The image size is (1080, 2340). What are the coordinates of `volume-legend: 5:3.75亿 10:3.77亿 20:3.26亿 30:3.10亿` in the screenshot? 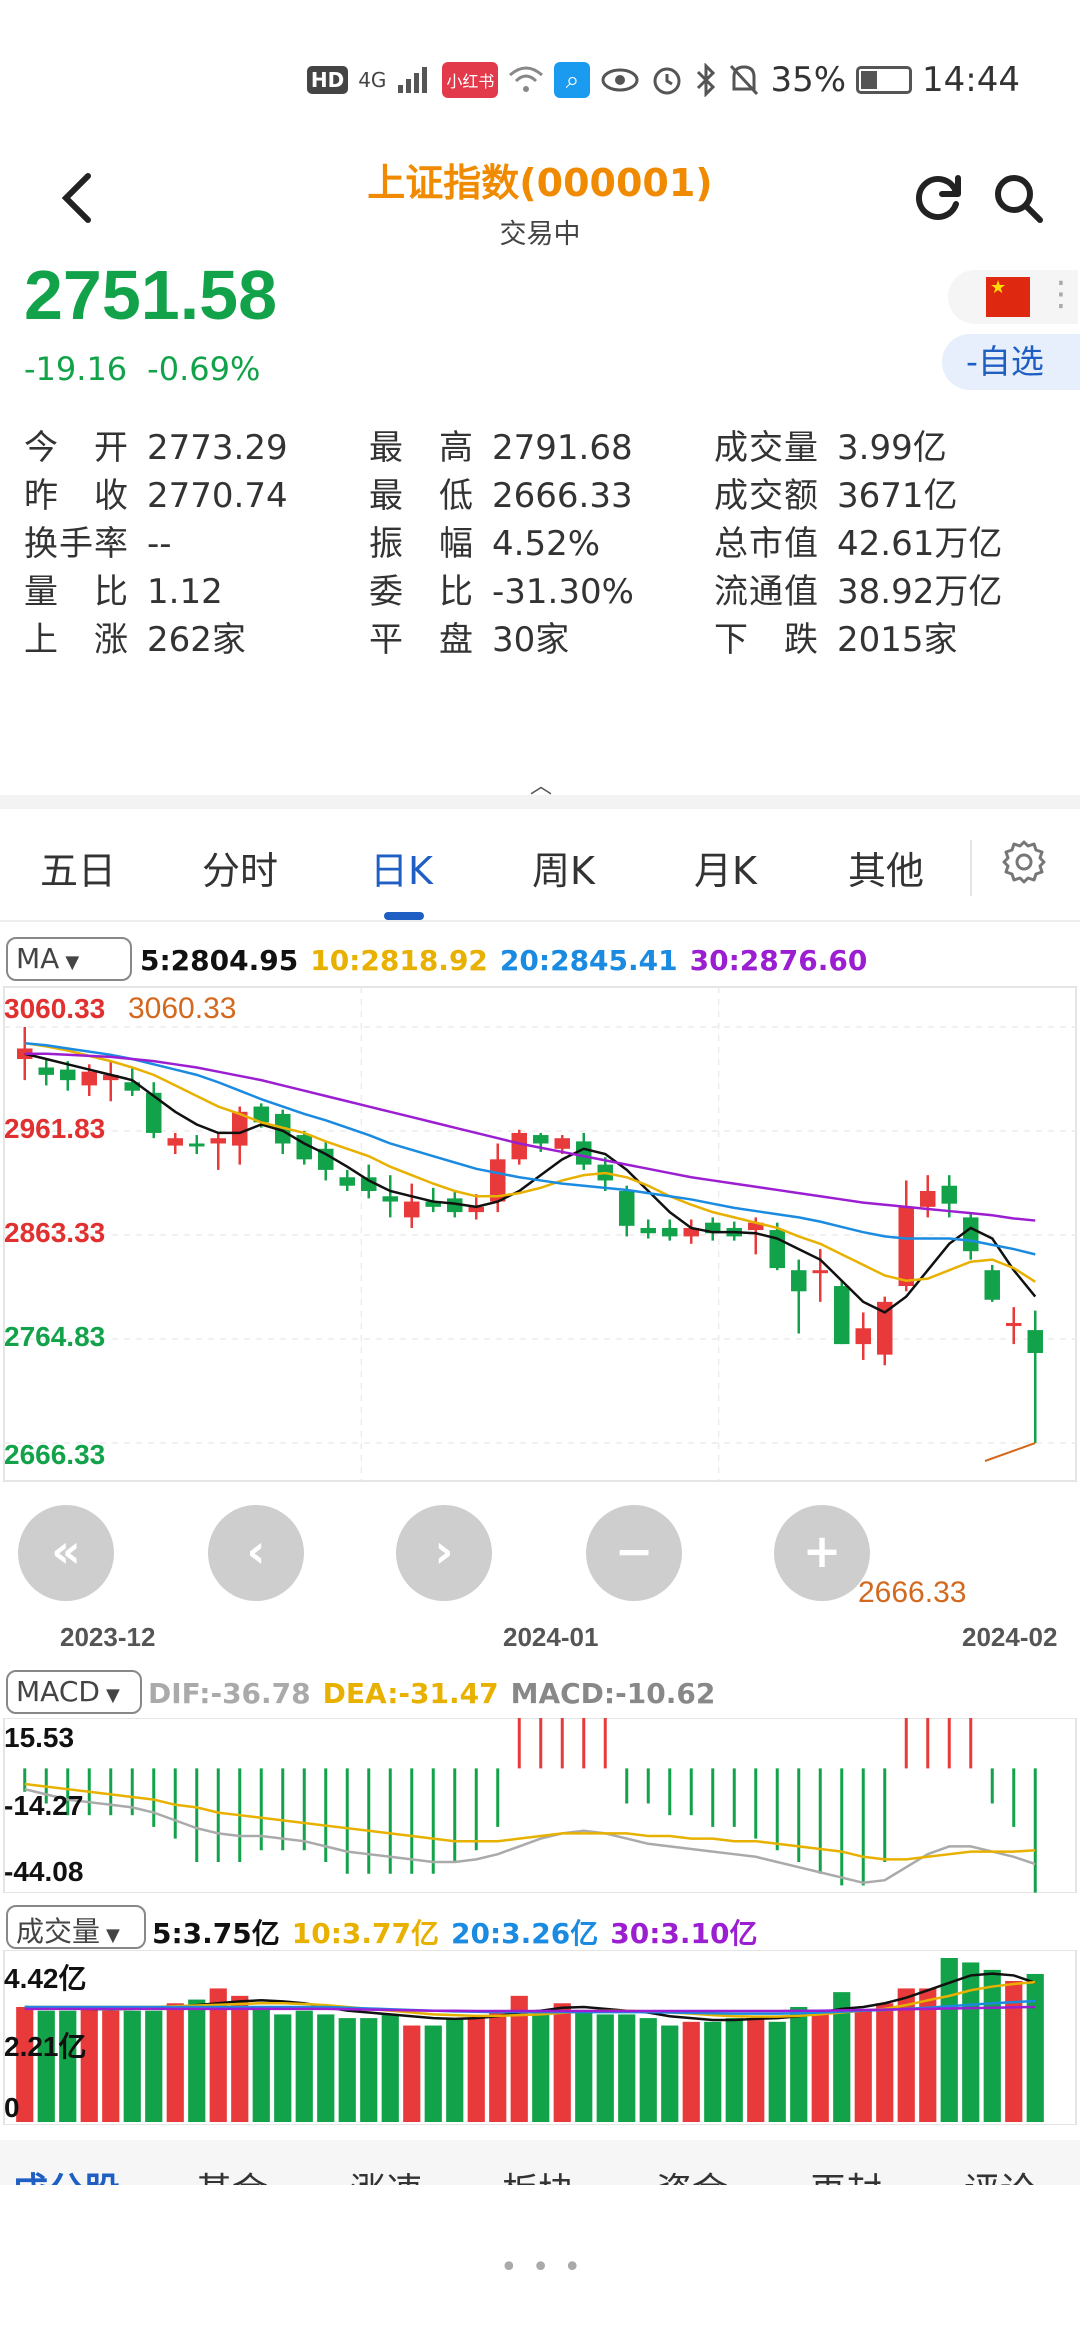 It's located at (461, 1932).